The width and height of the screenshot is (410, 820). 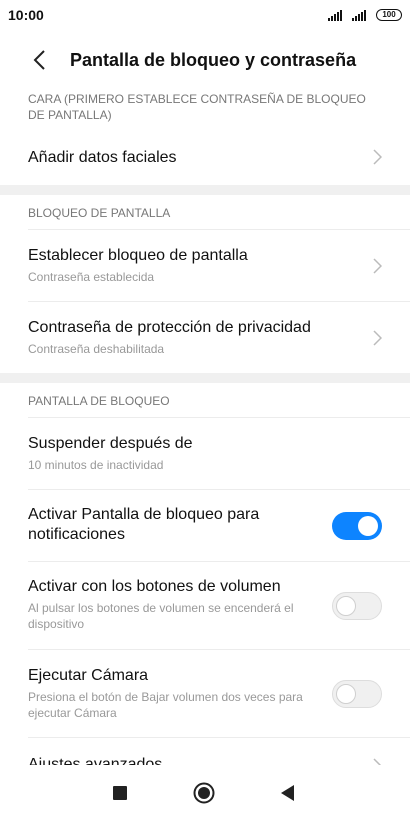 I want to click on status-time: 10:00, so click(x=26, y=15).